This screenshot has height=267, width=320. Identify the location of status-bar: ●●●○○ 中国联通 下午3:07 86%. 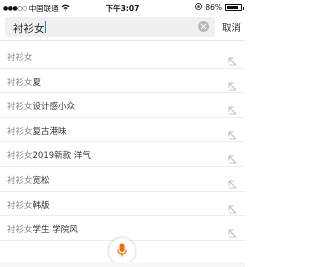
(122, 7).